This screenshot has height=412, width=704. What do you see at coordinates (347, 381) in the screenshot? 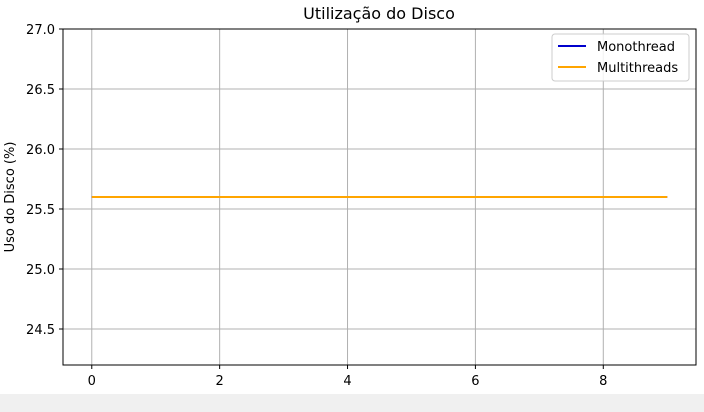
I see `x-tick-label: 4` at bounding box center [347, 381].